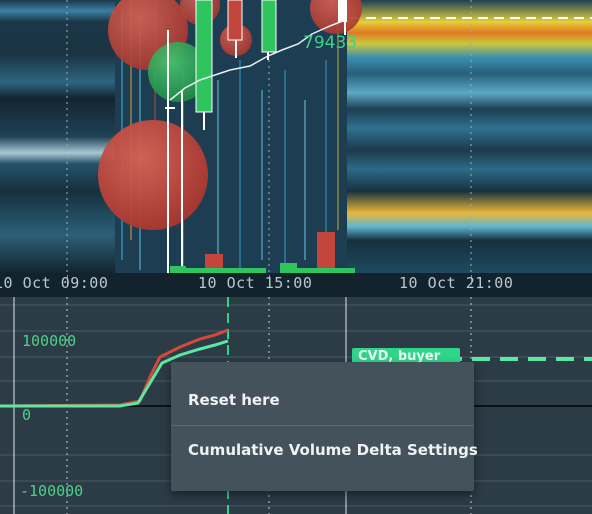 This screenshot has height=514, width=592. What do you see at coordinates (52, 491) in the screenshot?
I see `cvd-axis-label: -100000` at bounding box center [52, 491].